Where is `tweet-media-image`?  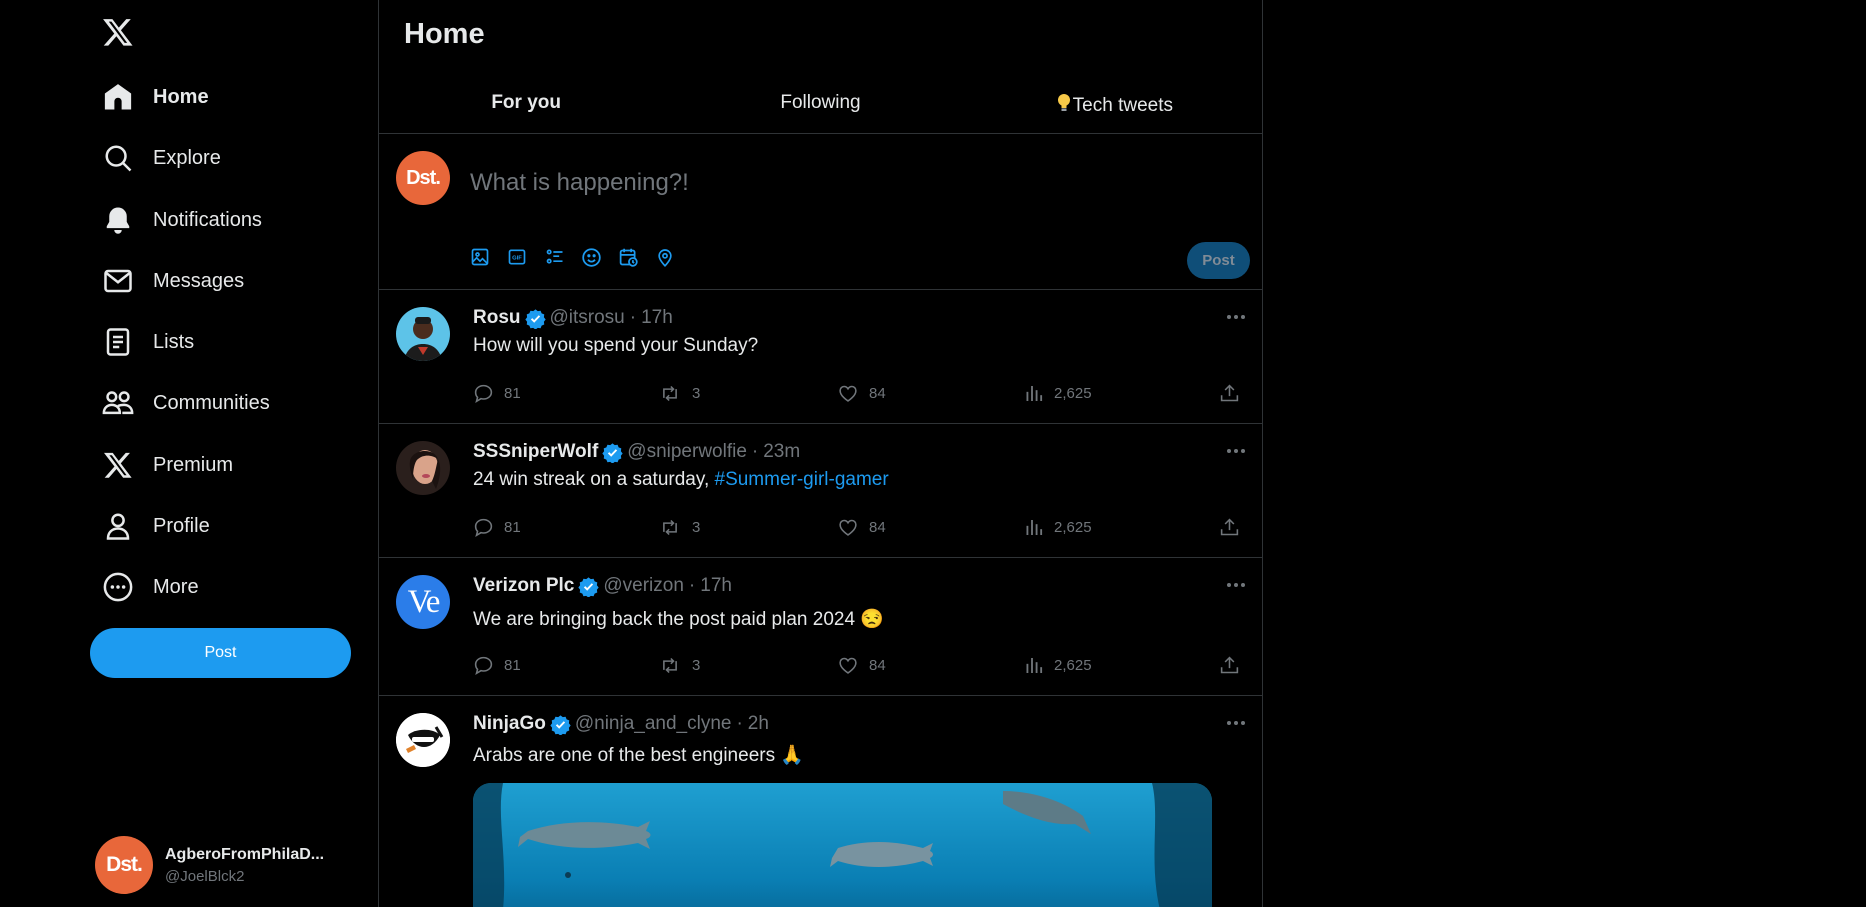 tweet-media-image is located at coordinates (842, 845).